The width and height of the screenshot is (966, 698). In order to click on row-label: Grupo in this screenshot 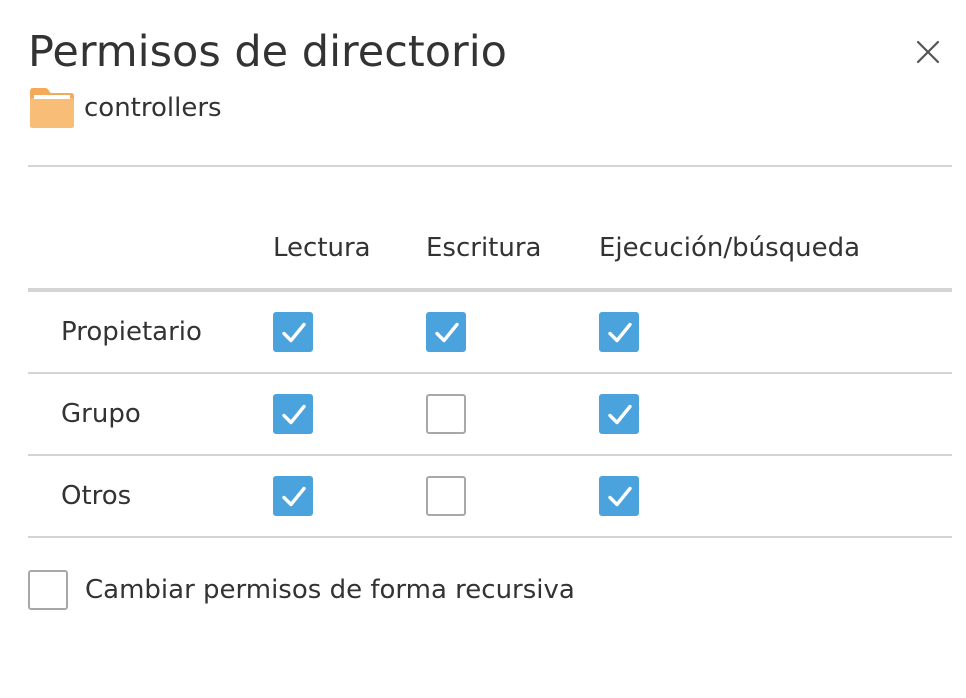, I will do `click(101, 414)`.